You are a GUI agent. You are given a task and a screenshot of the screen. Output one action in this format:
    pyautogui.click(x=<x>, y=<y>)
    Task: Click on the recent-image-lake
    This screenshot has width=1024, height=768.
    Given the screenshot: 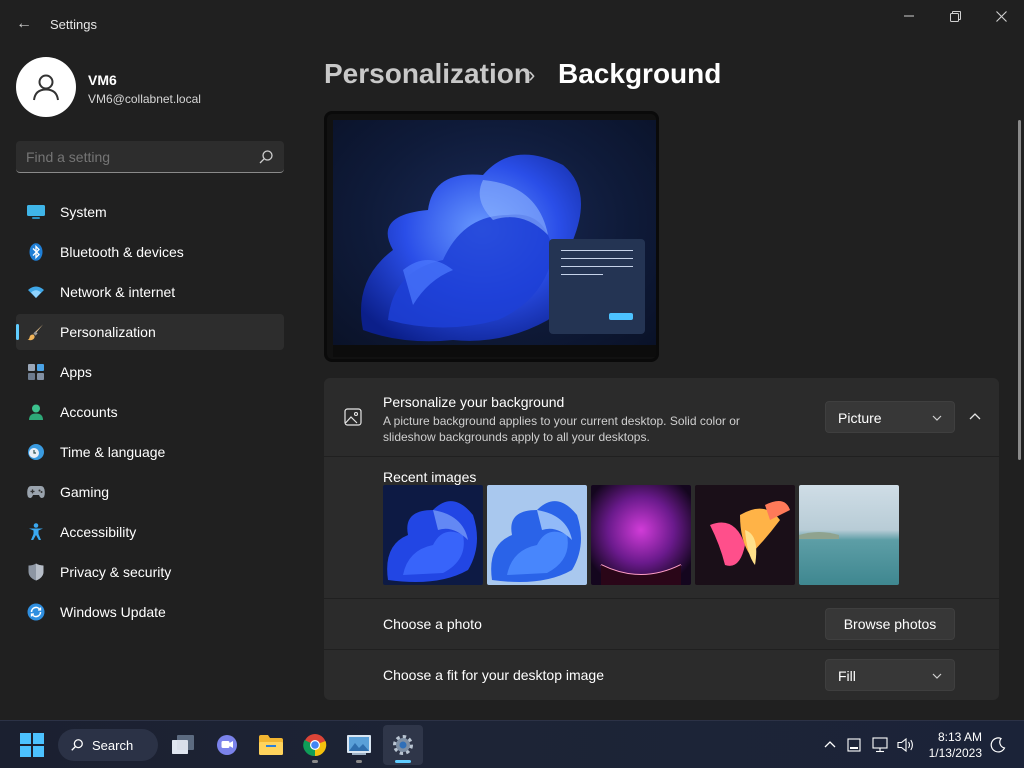 What is the action you would take?
    pyautogui.click(x=849, y=535)
    